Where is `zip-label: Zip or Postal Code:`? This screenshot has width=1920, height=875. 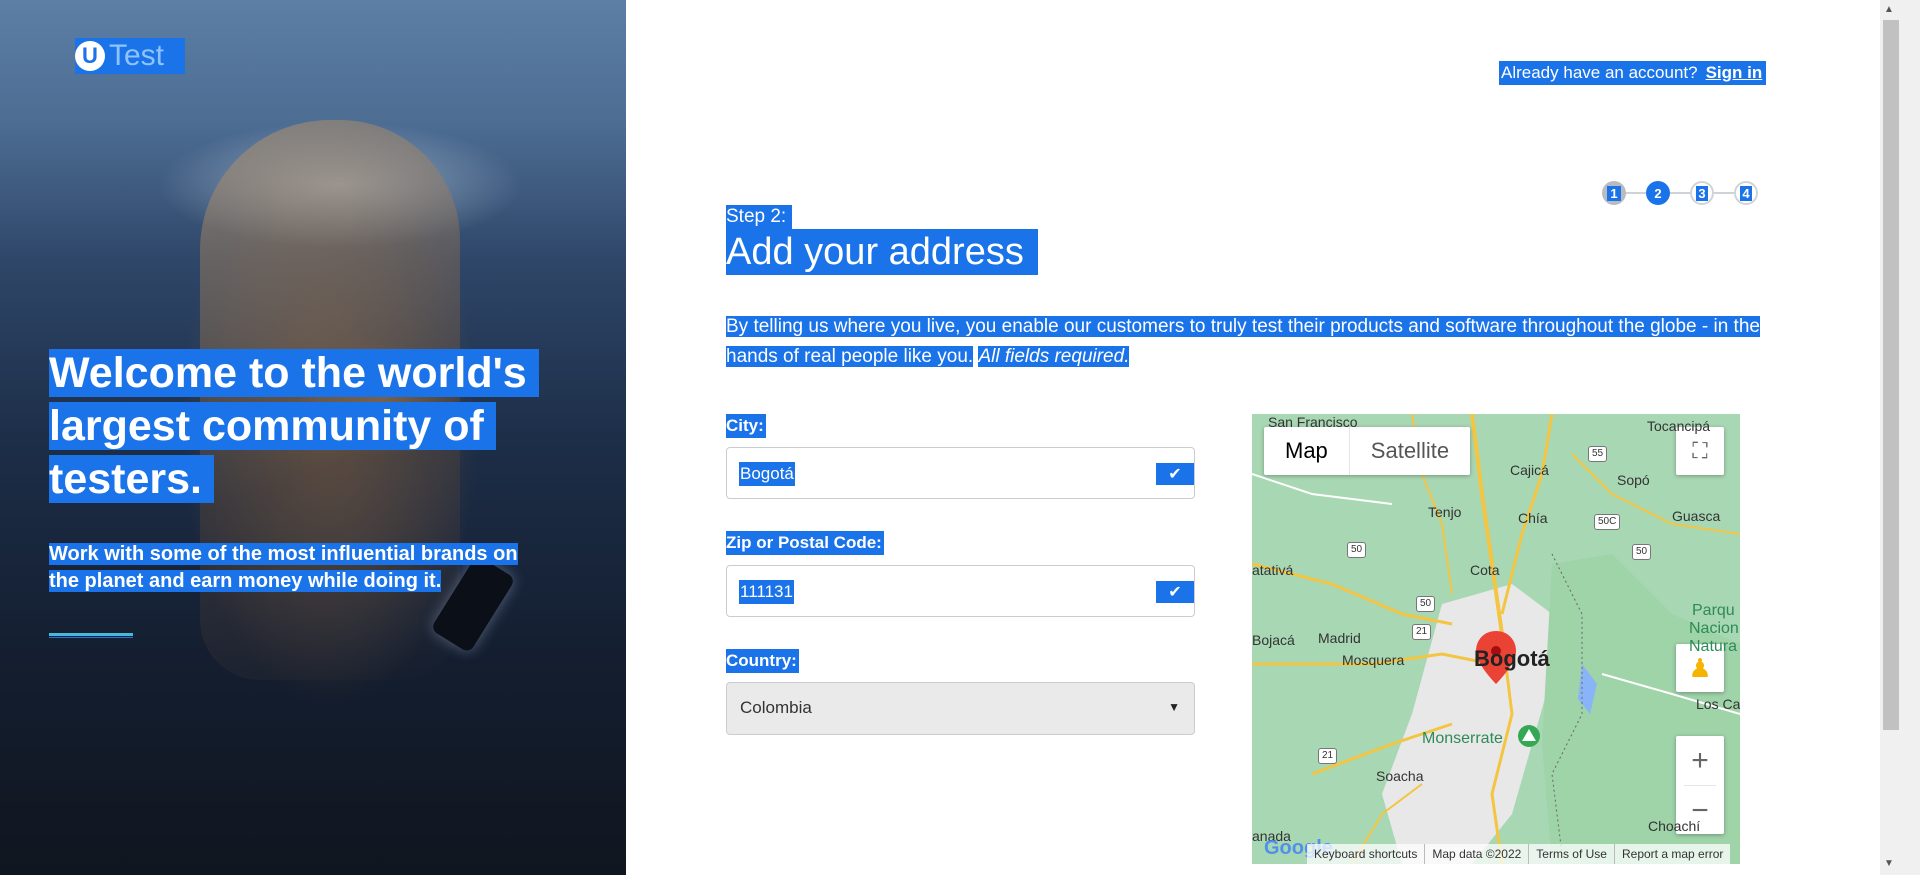 zip-label: Zip or Postal Code: is located at coordinates (805, 543).